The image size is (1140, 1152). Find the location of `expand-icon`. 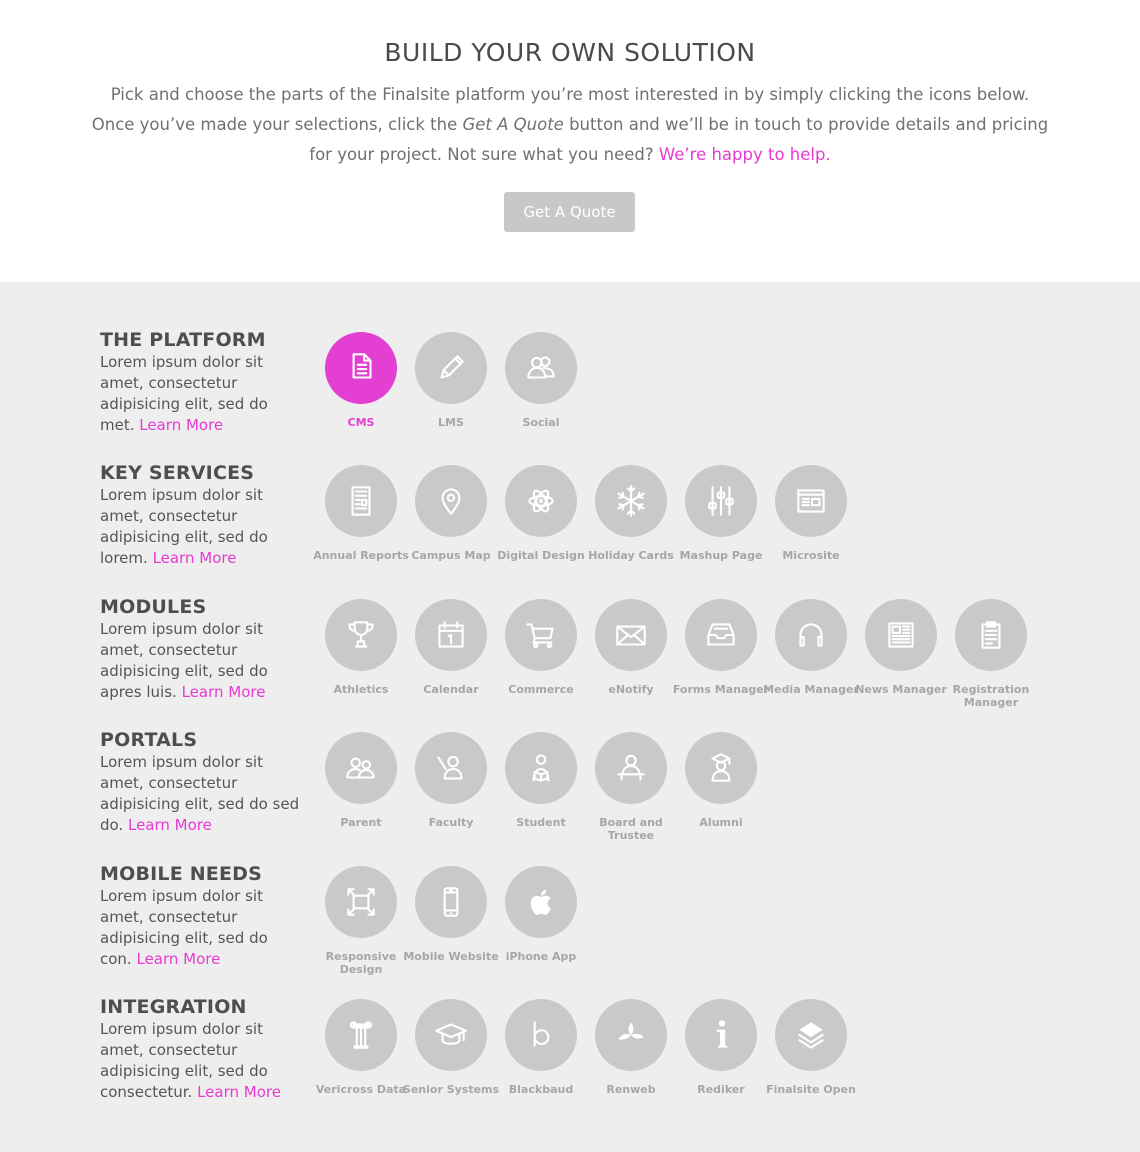

expand-icon is located at coordinates (361, 902).